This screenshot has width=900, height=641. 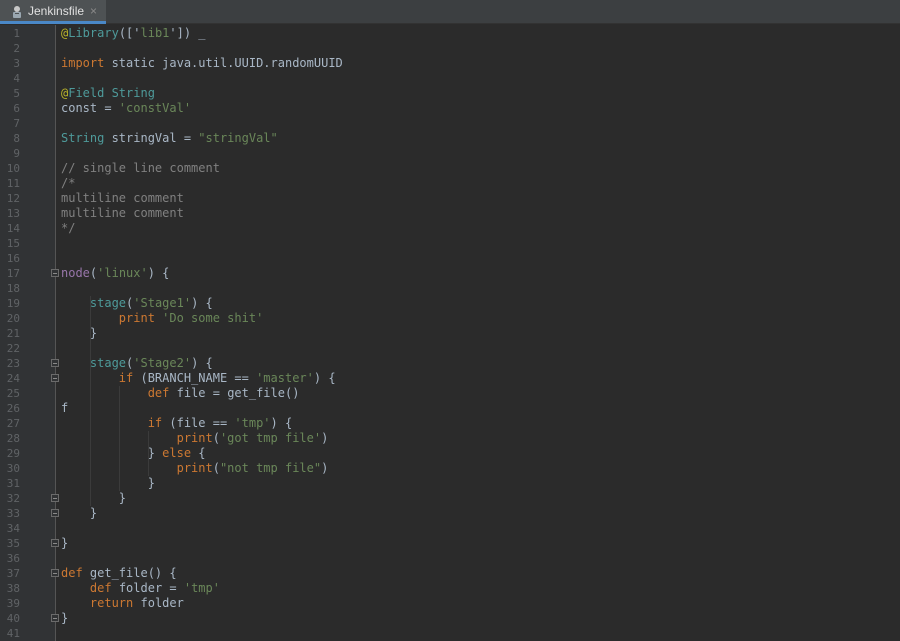 I want to click on code-text: node('linux') {, so click(x=115, y=273).